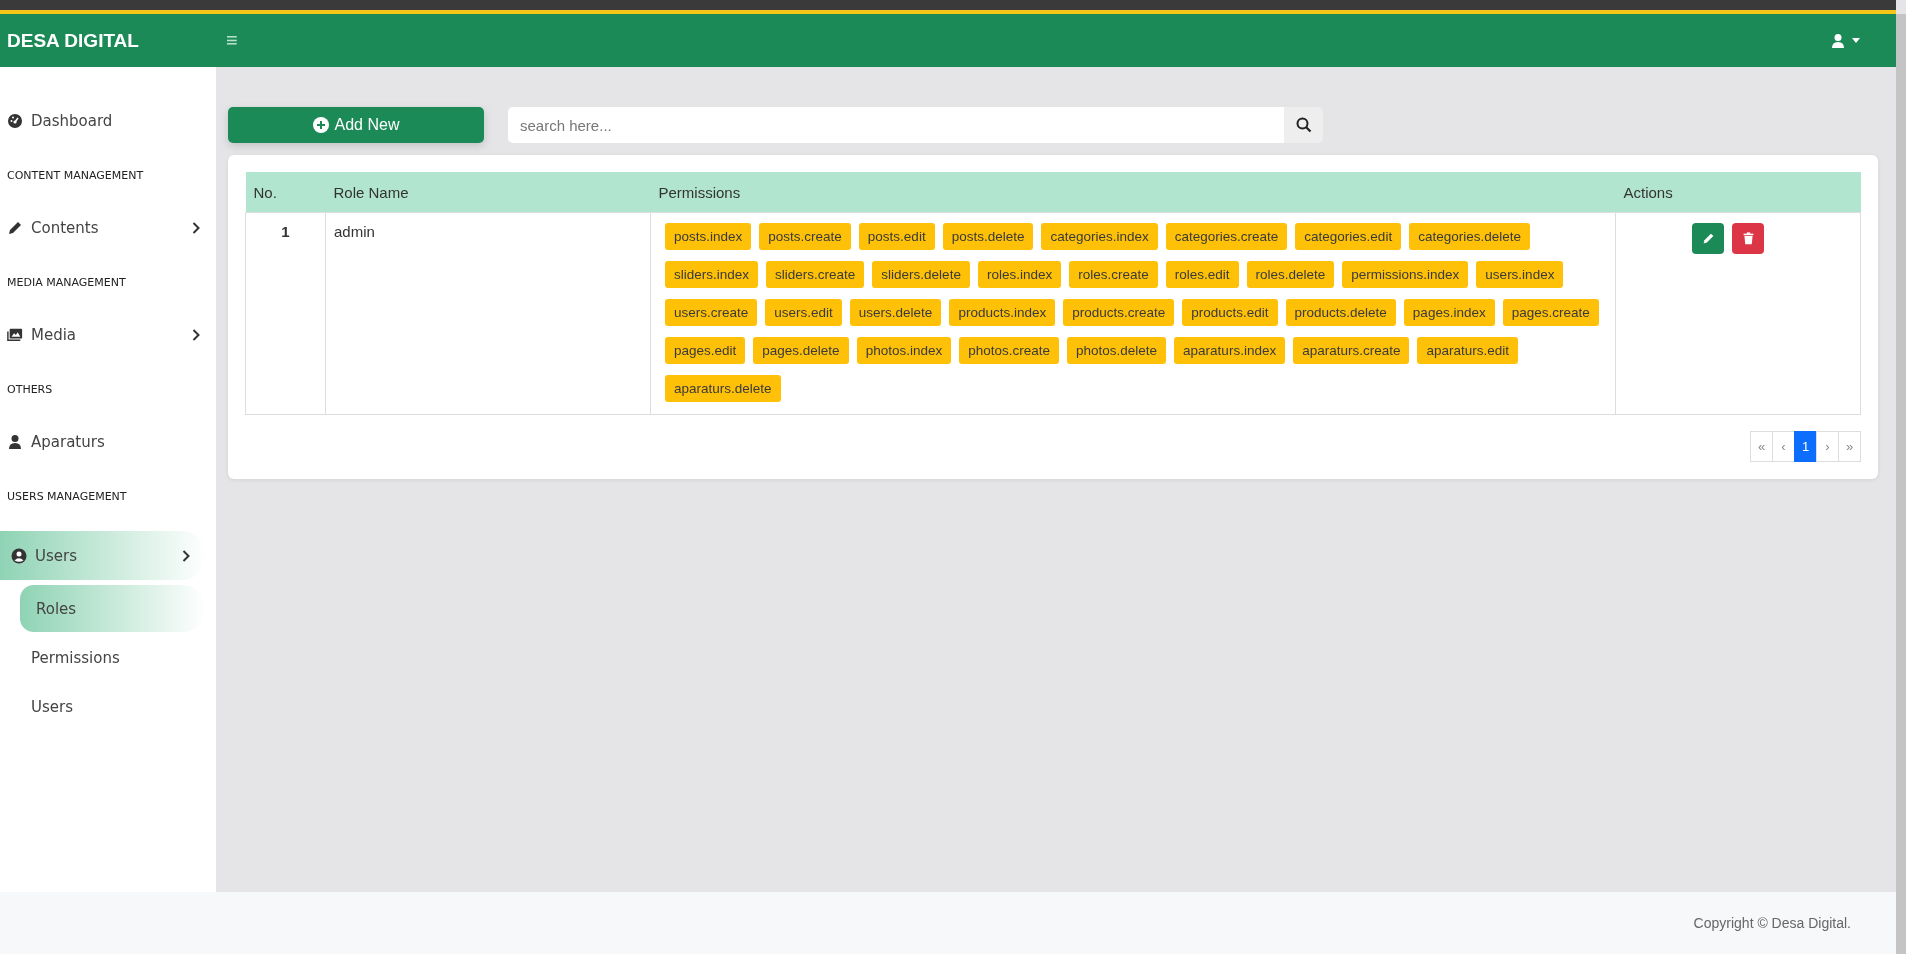 The height and width of the screenshot is (954, 1906). What do you see at coordinates (1783, 446) in the screenshot?
I see `page-link: ‹` at bounding box center [1783, 446].